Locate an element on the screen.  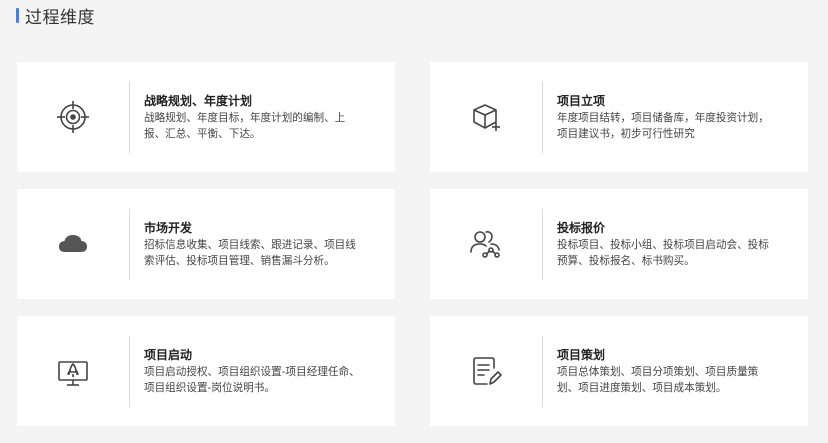
card-description: 招标信息收集、项目线索、跟进记录、项目线索评估、投标项目管理、销售漏斗分析。 is located at coordinates (250, 253).